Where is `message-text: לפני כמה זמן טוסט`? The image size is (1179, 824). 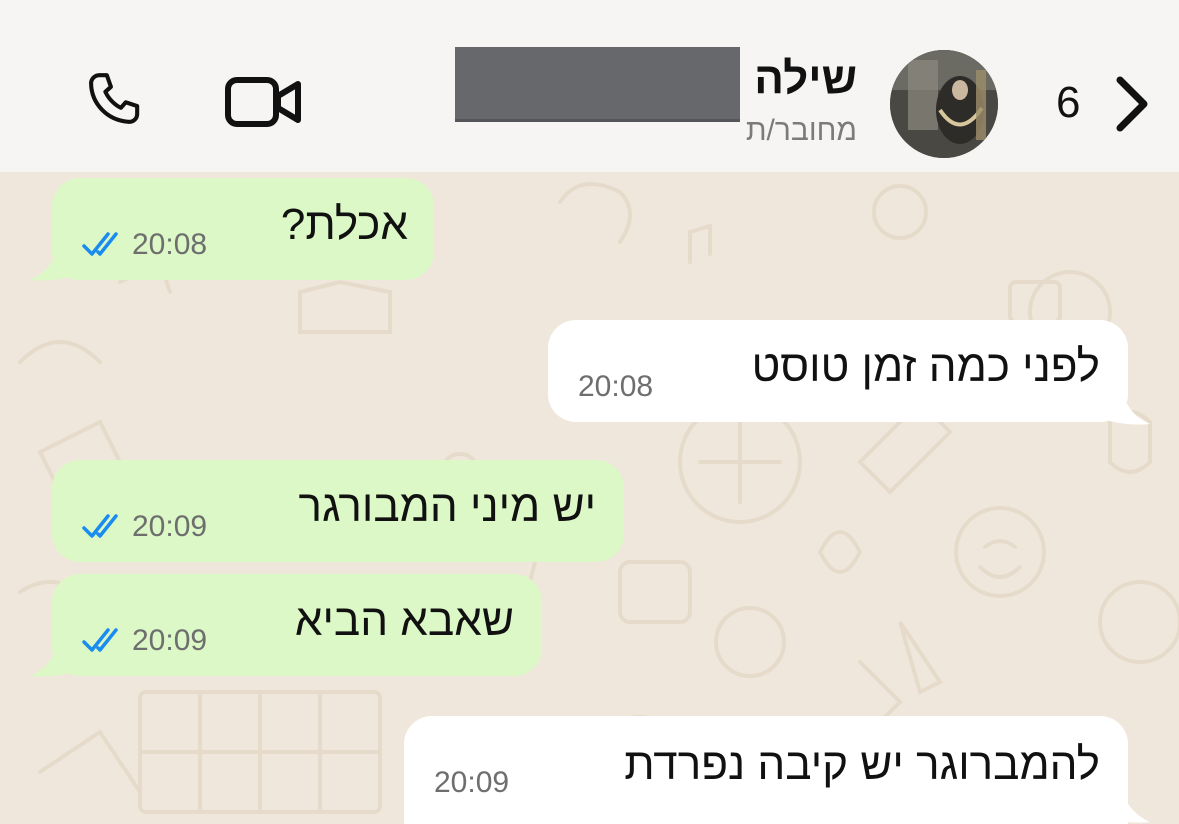
message-text: לפני כמה זמן טוסט is located at coordinates (925, 366).